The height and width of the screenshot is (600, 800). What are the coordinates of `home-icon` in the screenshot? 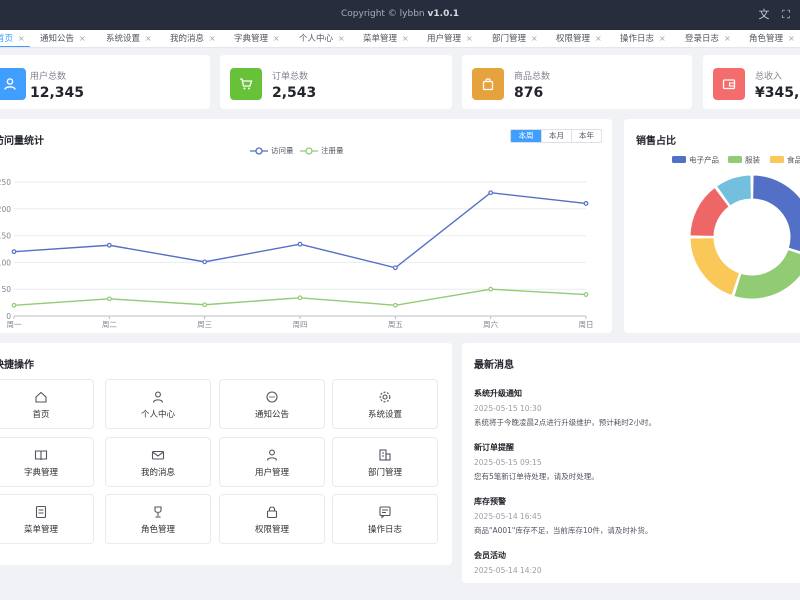 It's located at (46, 398).